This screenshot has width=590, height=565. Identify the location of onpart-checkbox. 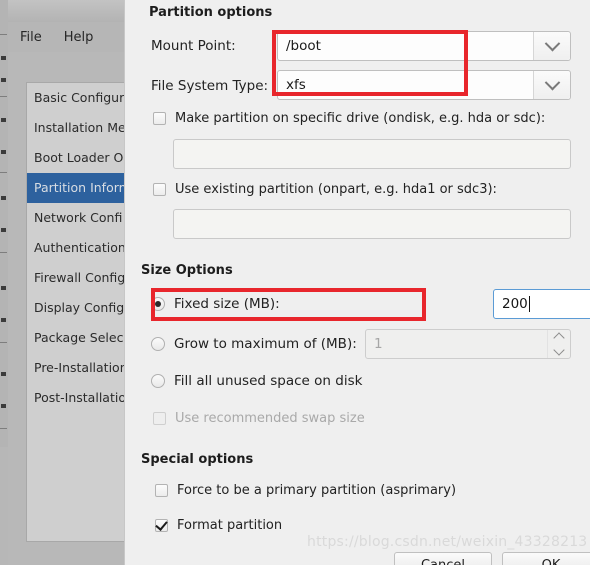
(159, 189).